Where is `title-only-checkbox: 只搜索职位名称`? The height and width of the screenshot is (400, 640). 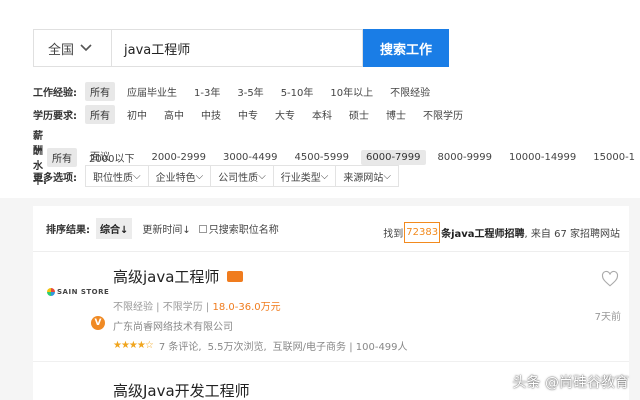 title-only-checkbox: 只搜索职位名称 is located at coordinates (238, 228).